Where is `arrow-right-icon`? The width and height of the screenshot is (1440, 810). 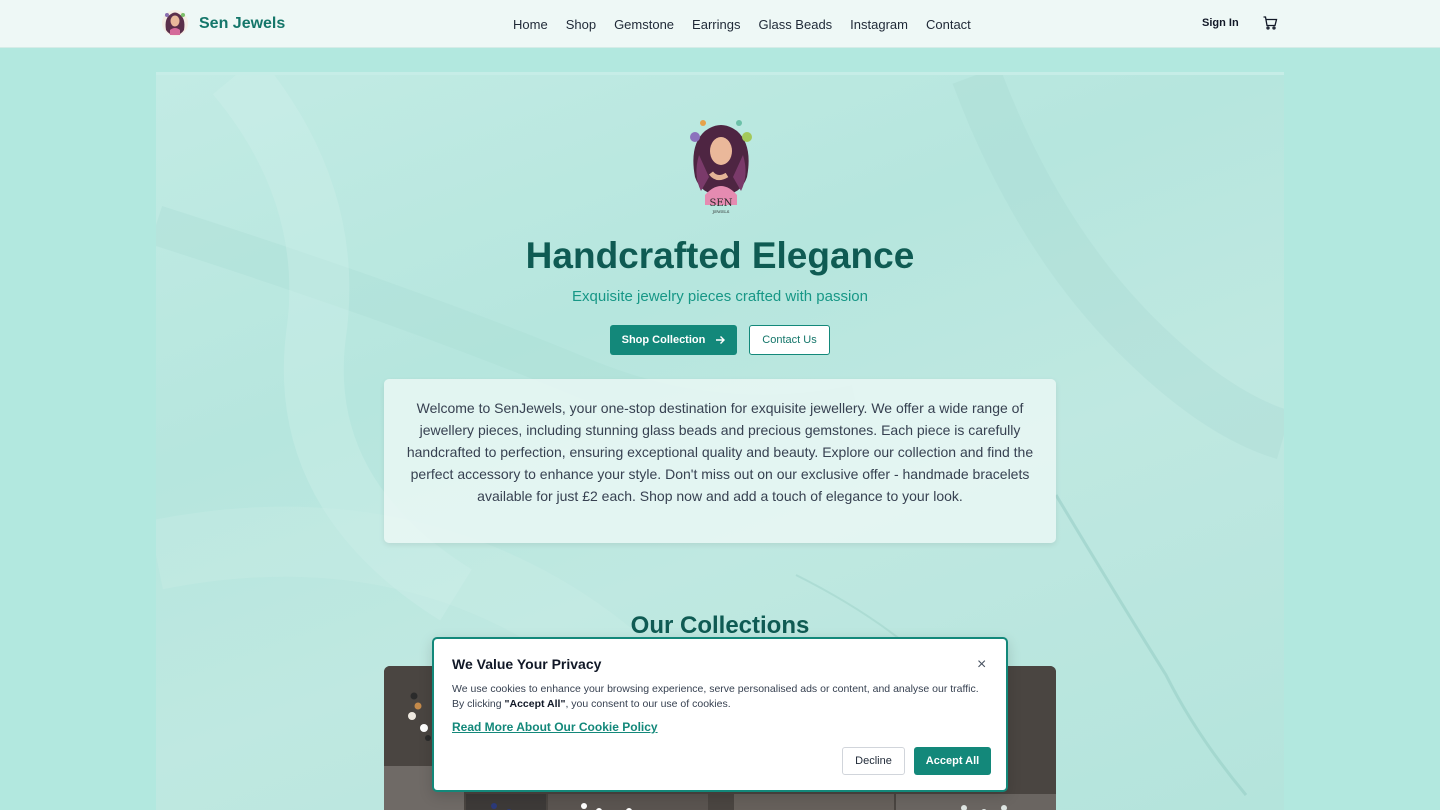
arrow-right-icon is located at coordinates (721, 340).